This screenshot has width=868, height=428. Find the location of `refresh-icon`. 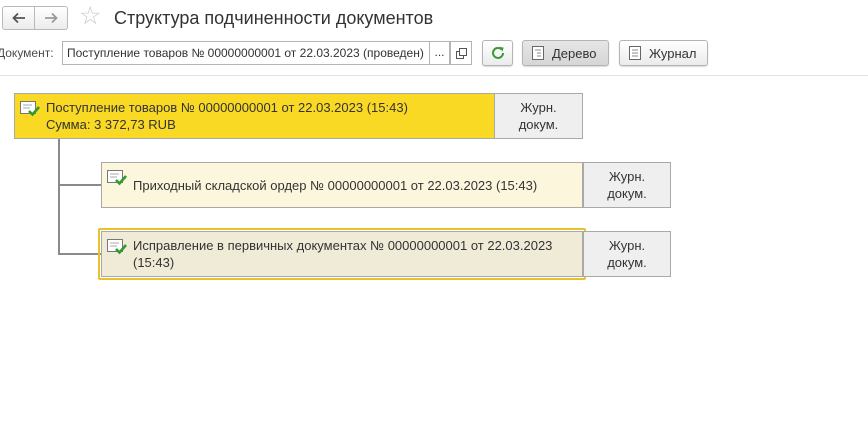

refresh-icon is located at coordinates (497, 52).